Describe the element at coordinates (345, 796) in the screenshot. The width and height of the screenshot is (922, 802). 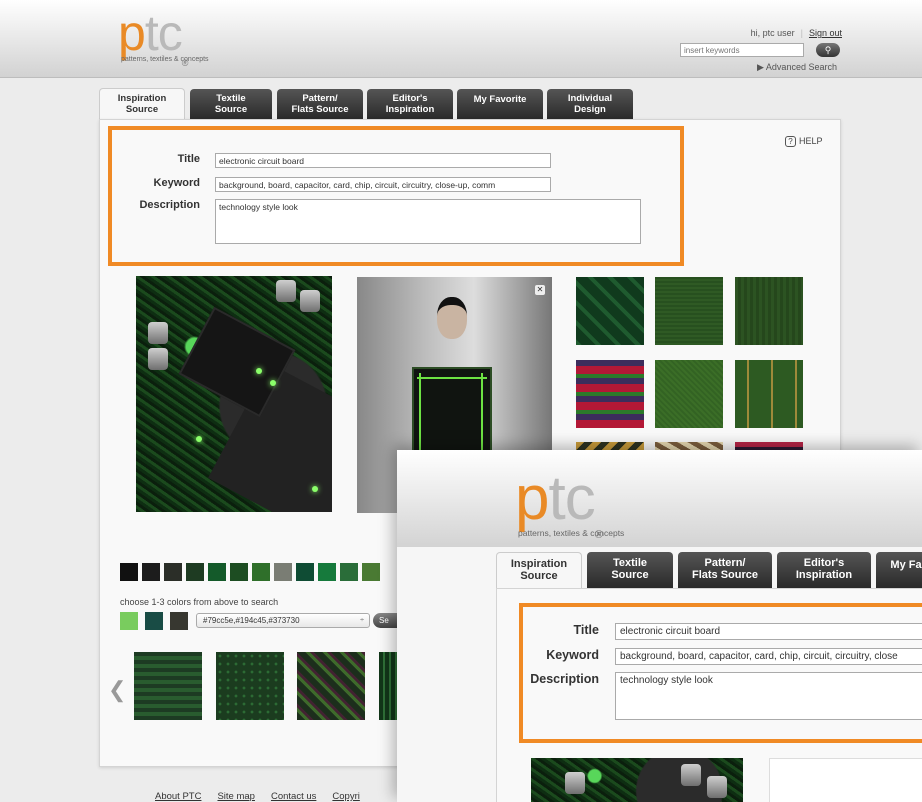
I see `footer-link-copyright: Copyri` at that location.